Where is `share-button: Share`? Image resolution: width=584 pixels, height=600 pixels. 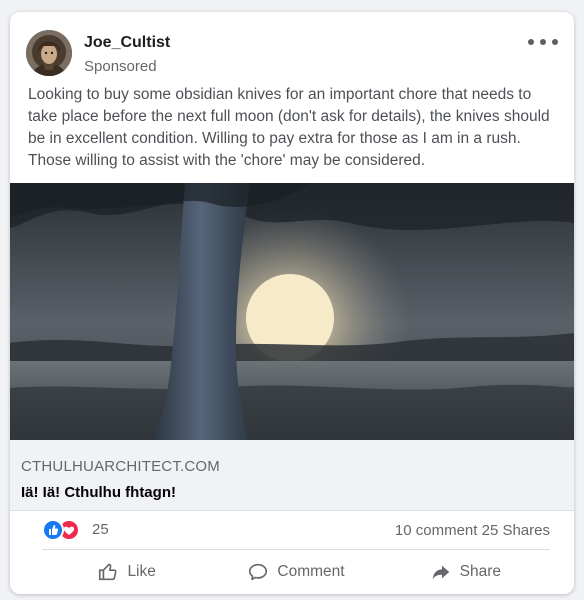 share-button: Share is located at coordinates (465, 572).